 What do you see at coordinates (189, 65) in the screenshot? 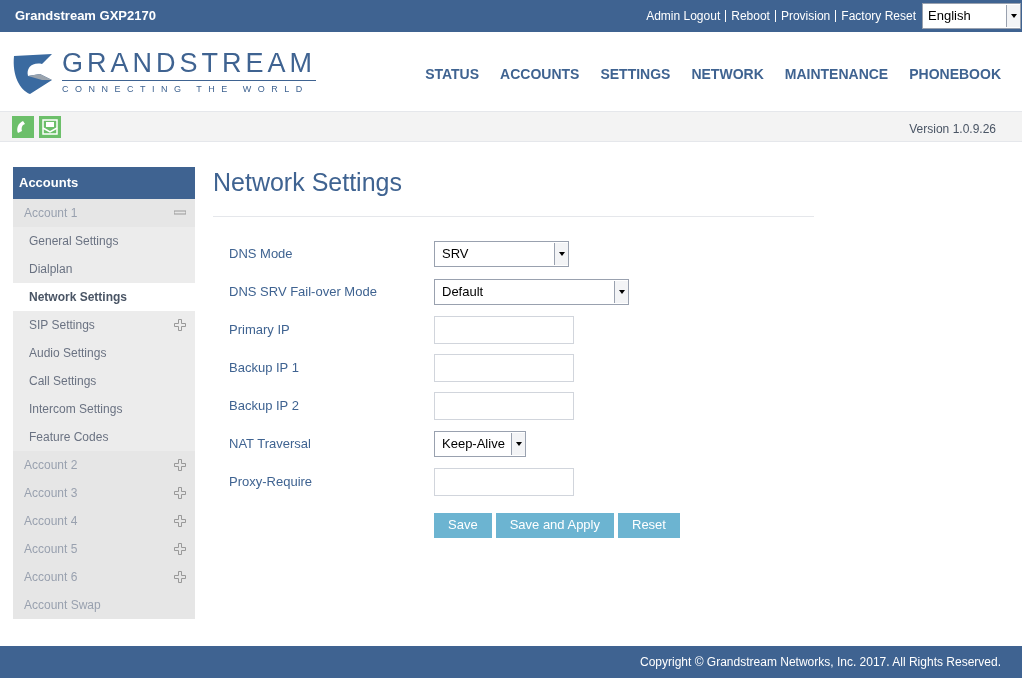
I see `logo-wordmark: GRANDSTREAM` at bounding box center [189, 65].